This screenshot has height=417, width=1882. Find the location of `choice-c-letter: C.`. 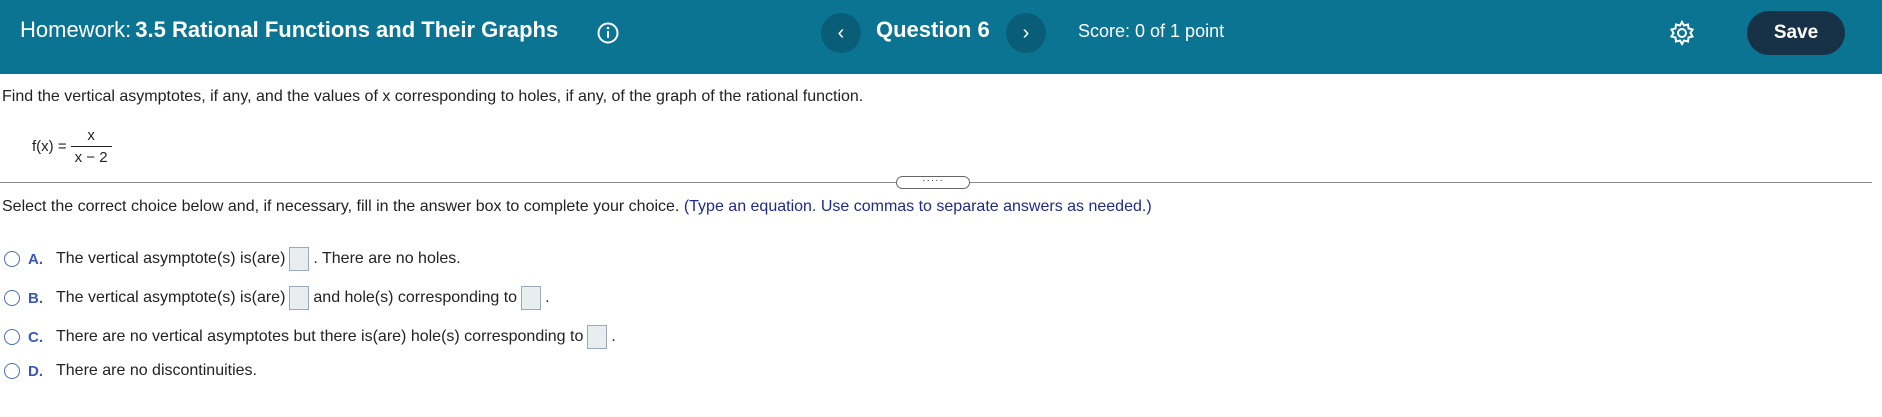

choice-c-letter: C. is located at coordinates (35, 337).